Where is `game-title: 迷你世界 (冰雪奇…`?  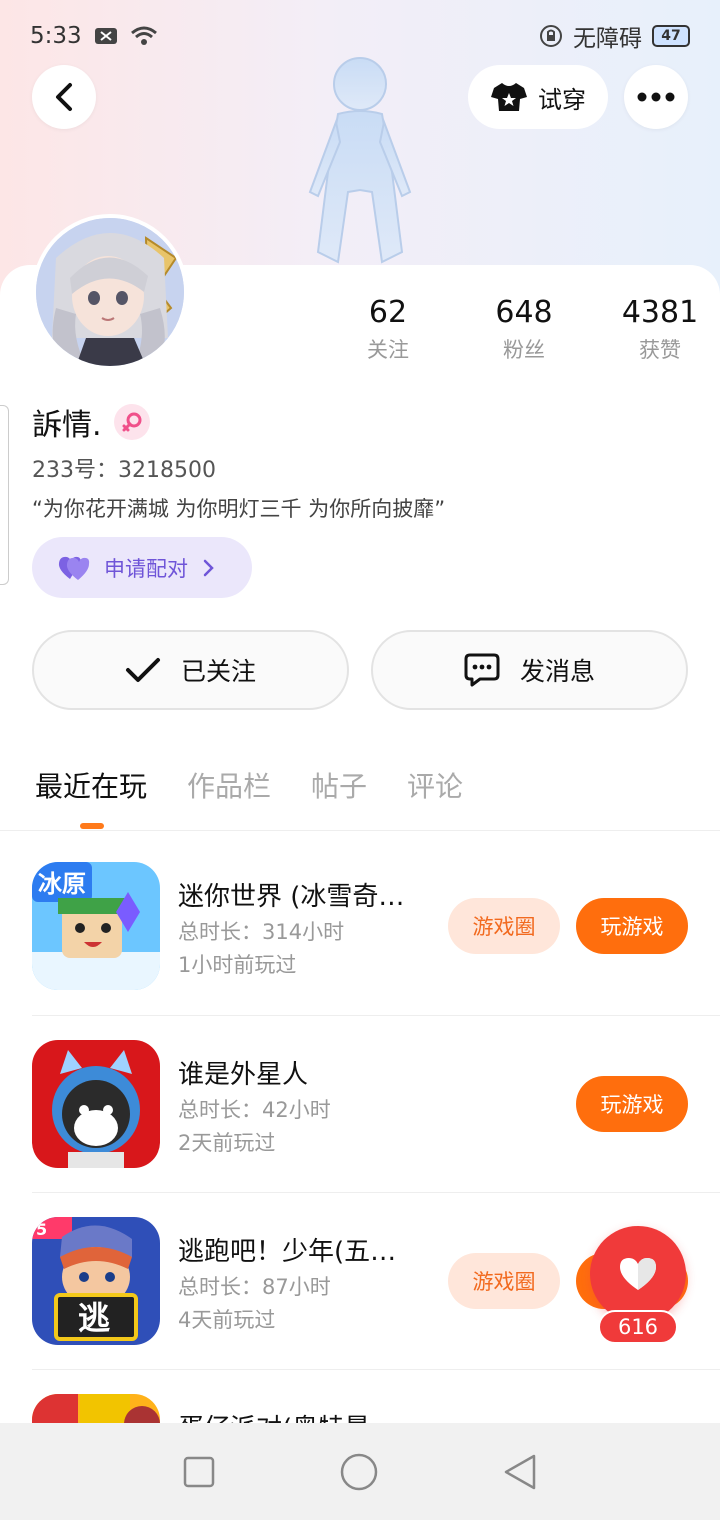
game-title: 迷你世界 (冰雪奇… is located at coordinates (291, 897).